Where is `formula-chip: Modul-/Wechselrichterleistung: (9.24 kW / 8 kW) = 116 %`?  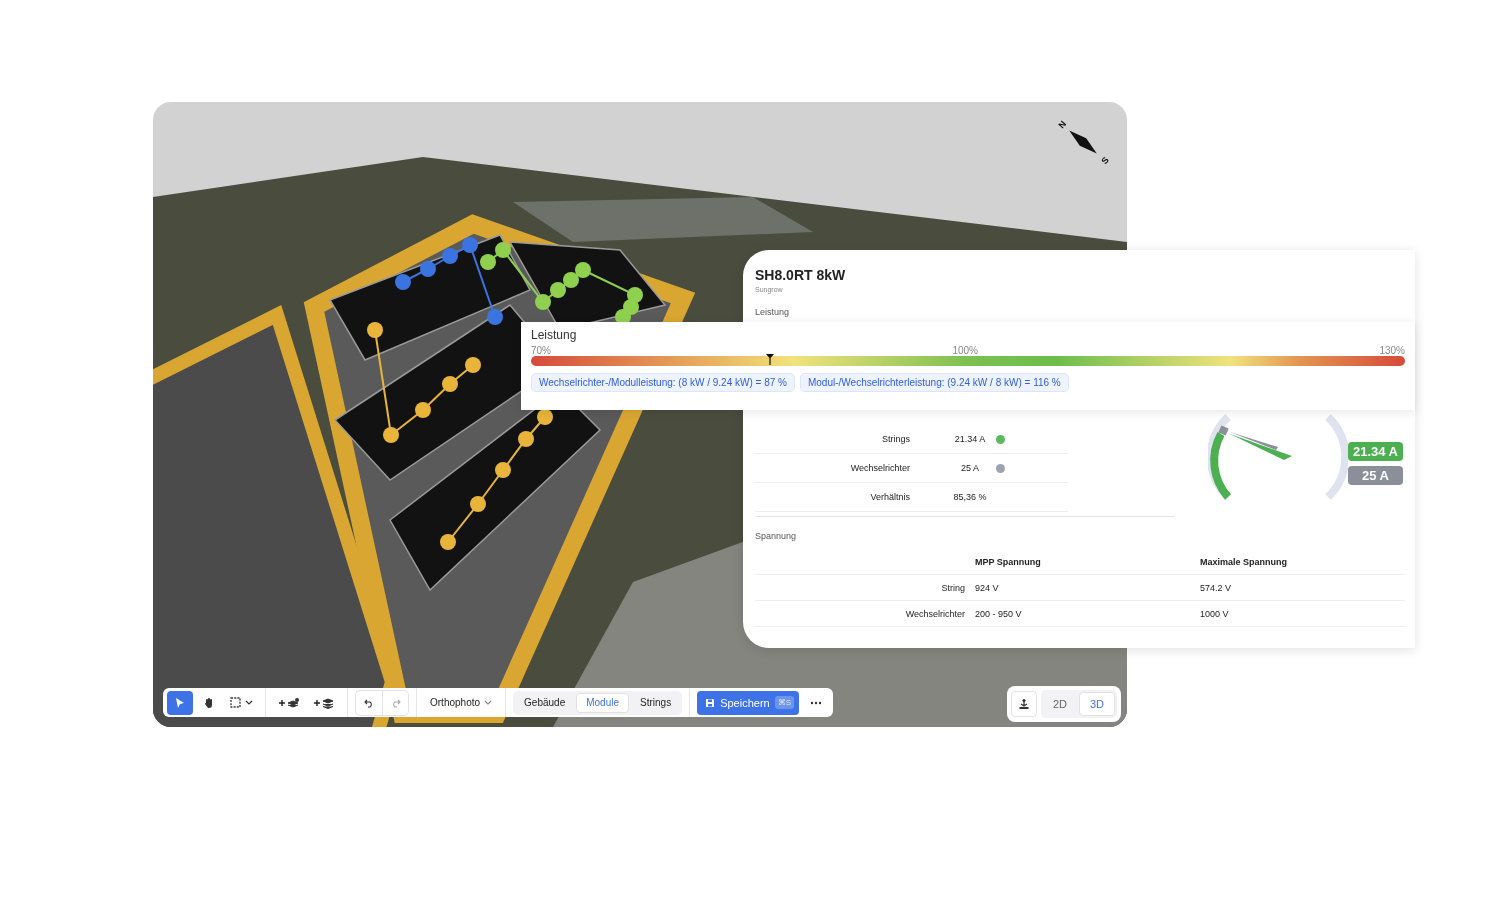
formula-chip: Modul-/Wechselrichterleistung: (9.24 kW / 8 kW) = 116 % is located at coordinates (934, 382).